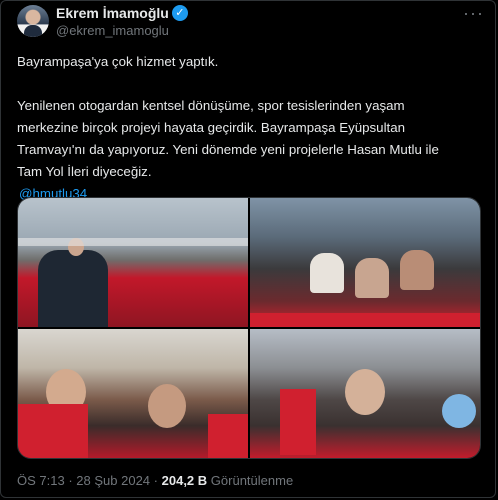  I want to click on photo-rally-crowd-stage, so click(133, 262).